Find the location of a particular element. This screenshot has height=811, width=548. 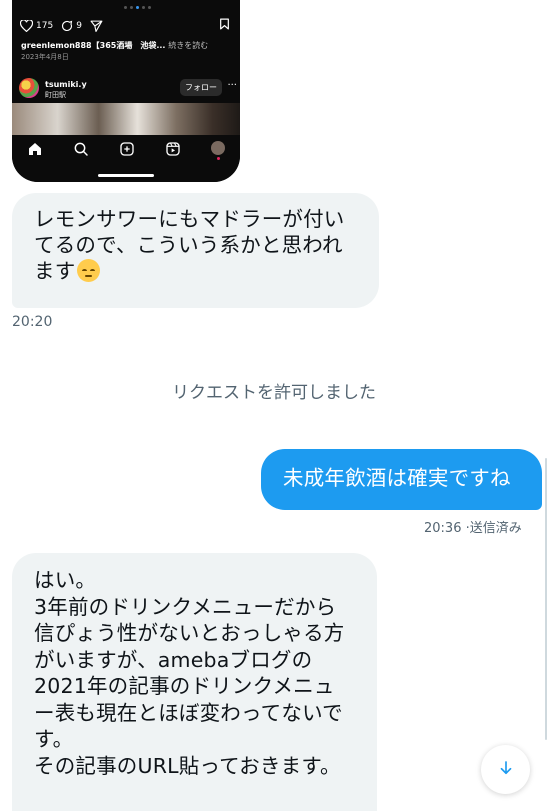

request-accepted-note: リクエストを許可しました is located at coordinates (274, 393).